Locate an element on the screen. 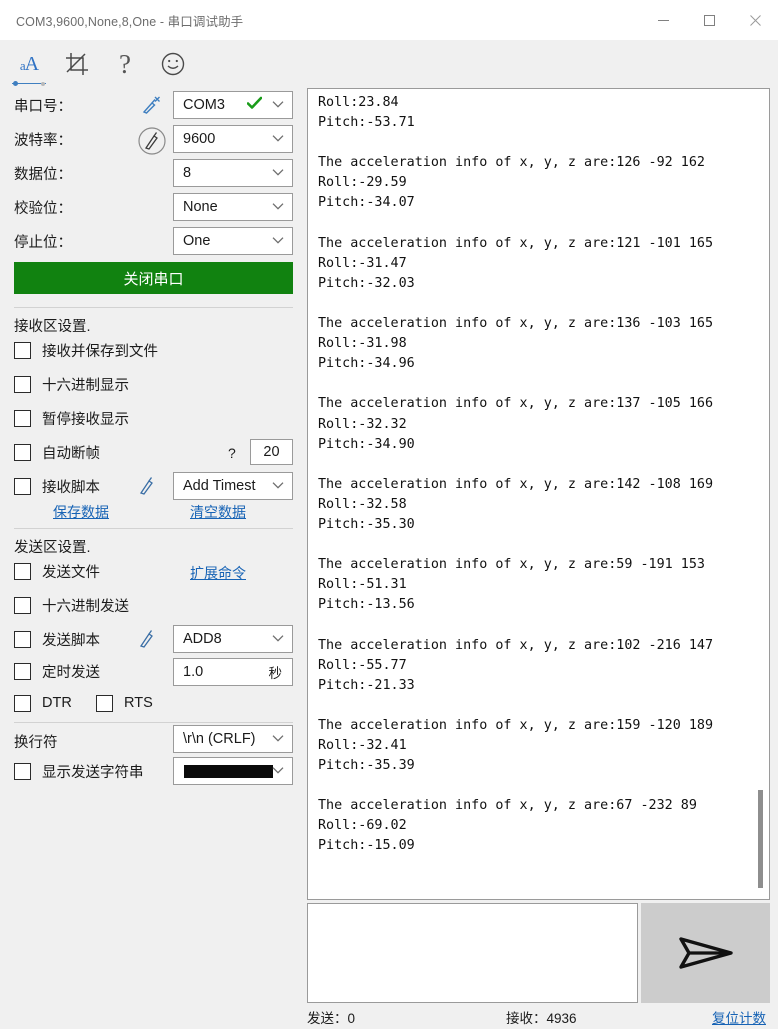 The height and width of the screenshot is (1029, 778). send-string-color-select is located at coordinates (233, 771).